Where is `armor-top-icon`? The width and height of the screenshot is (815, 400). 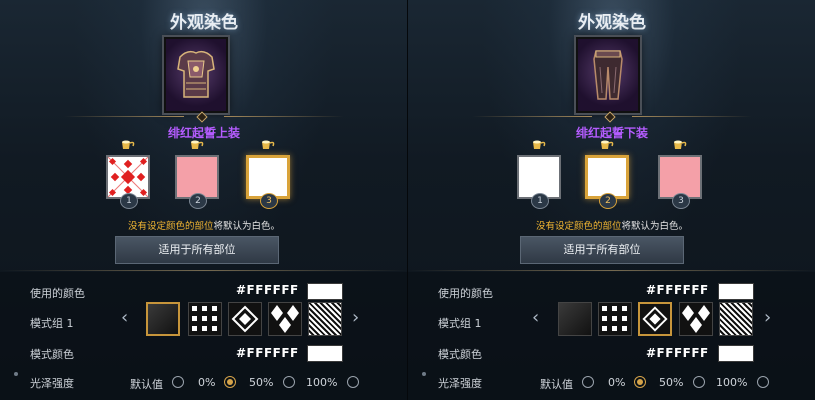 armor-top-icon is located at coordinates (196, 74).